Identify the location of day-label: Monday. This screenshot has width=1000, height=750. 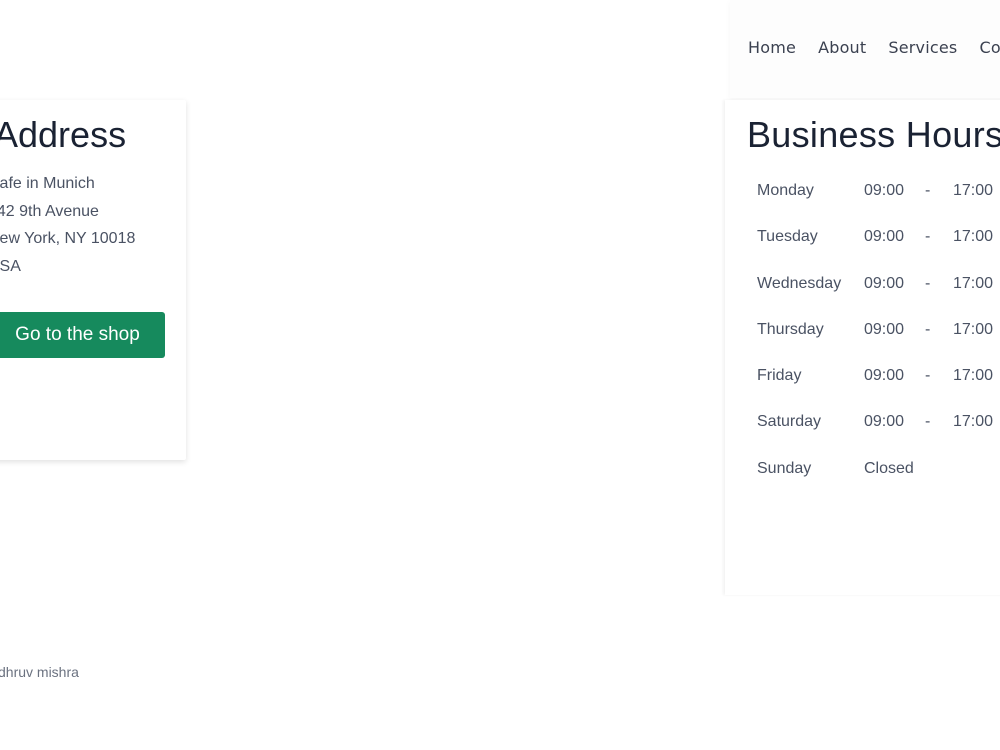
(785, 190).